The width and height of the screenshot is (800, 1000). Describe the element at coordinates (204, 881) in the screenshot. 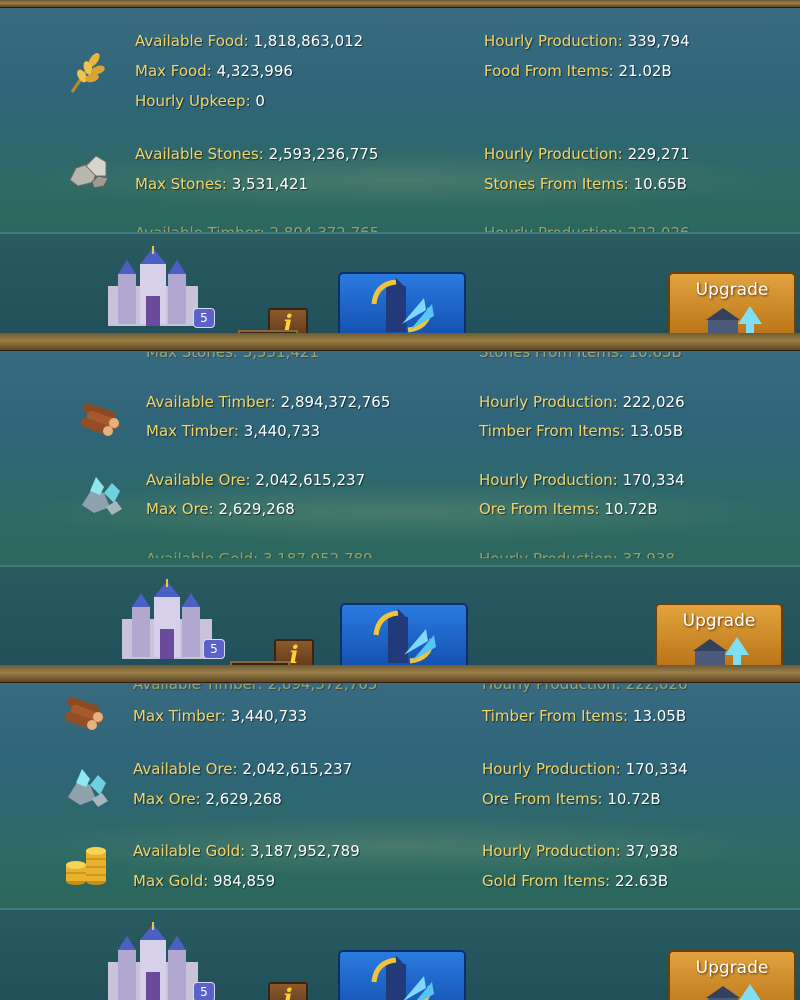

I see `gold-max: Max Gold: 984,859` at that location.